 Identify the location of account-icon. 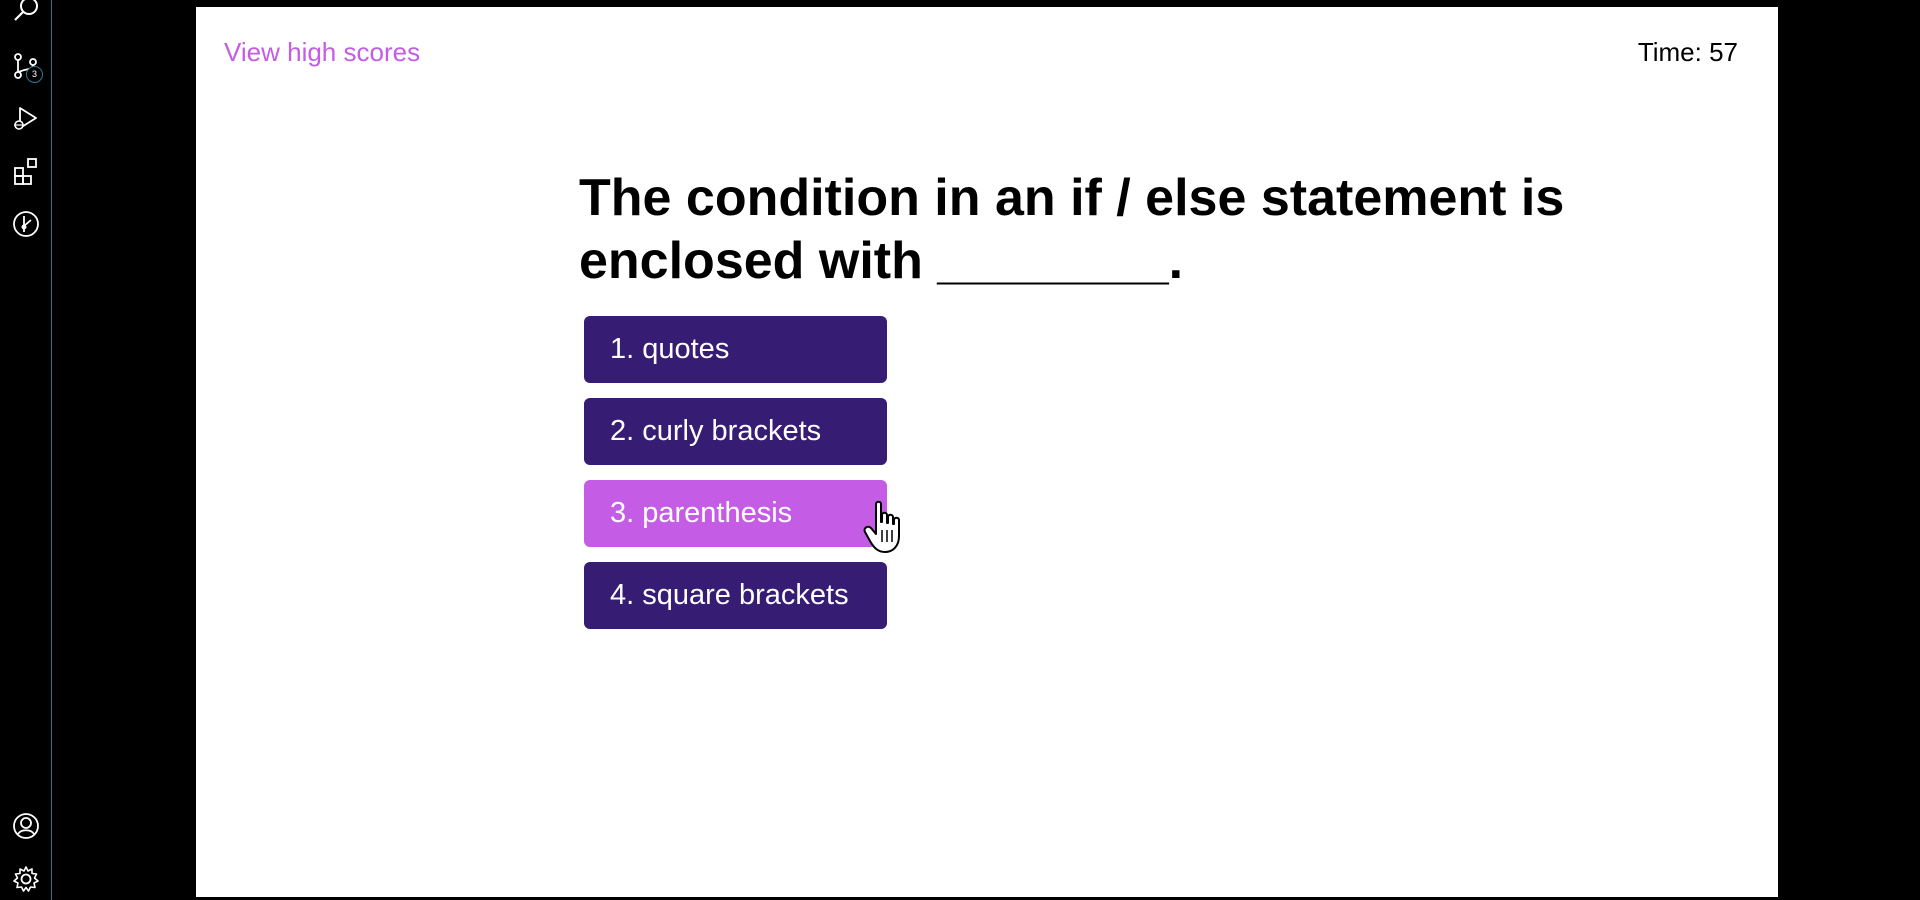
(26, 826).